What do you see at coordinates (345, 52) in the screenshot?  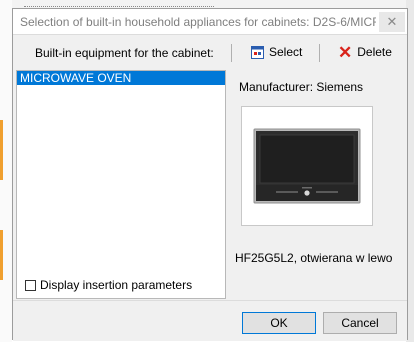 I see `delete-icon: ✕` at bounding box center [345, 52].